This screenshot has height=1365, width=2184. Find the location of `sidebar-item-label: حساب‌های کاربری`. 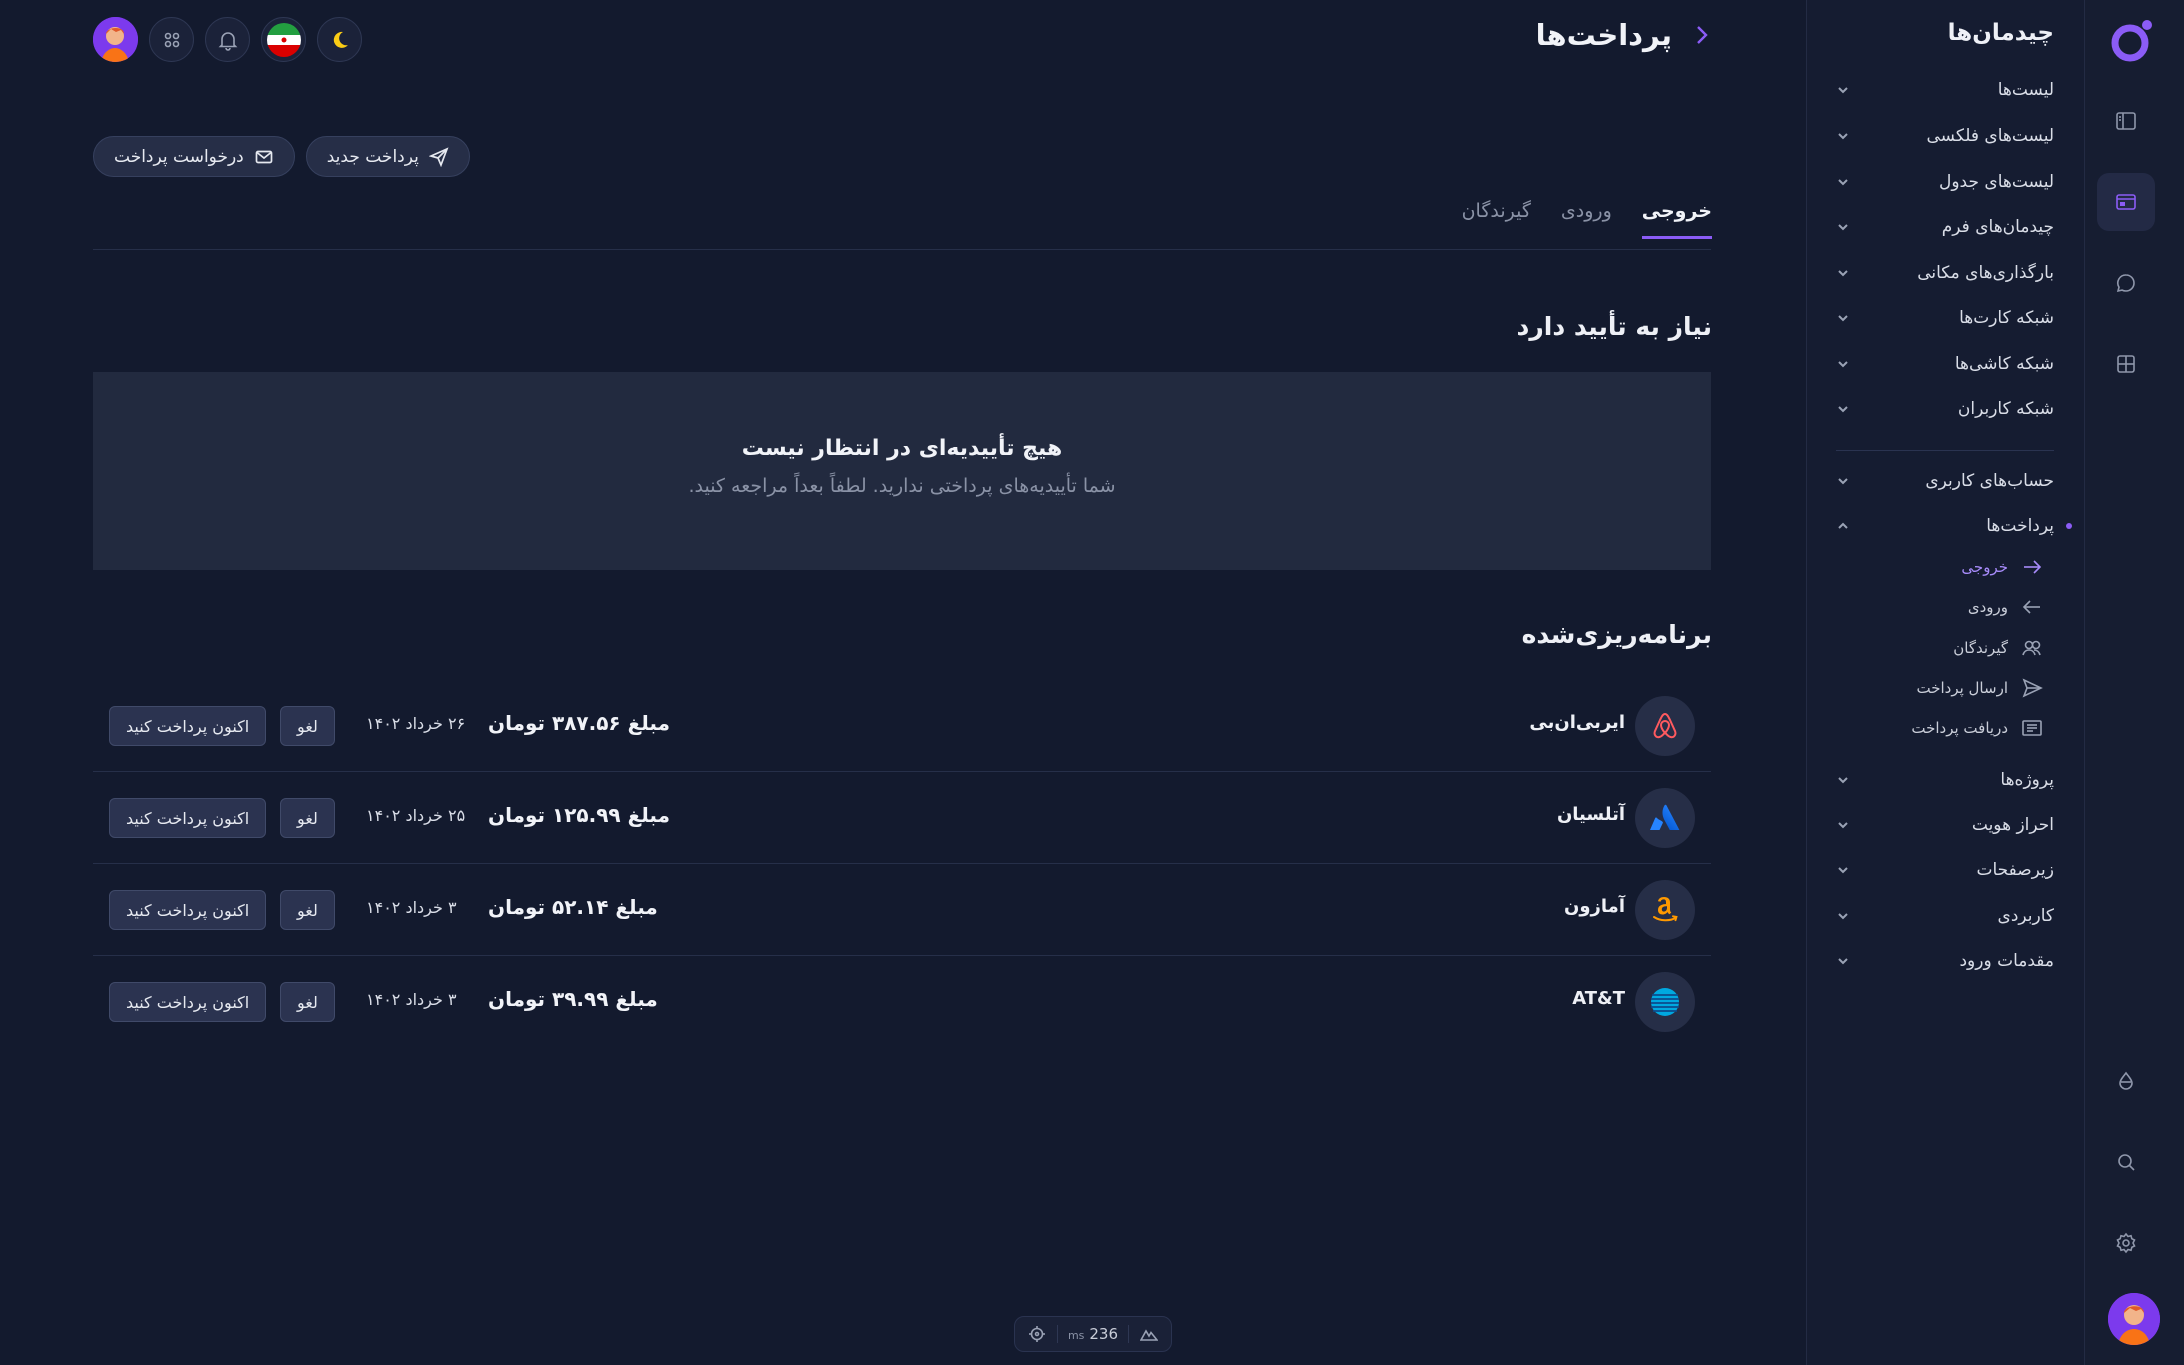

sidebar-item-label: حساب‌های کاربری is located at coordinates (1989, 481).